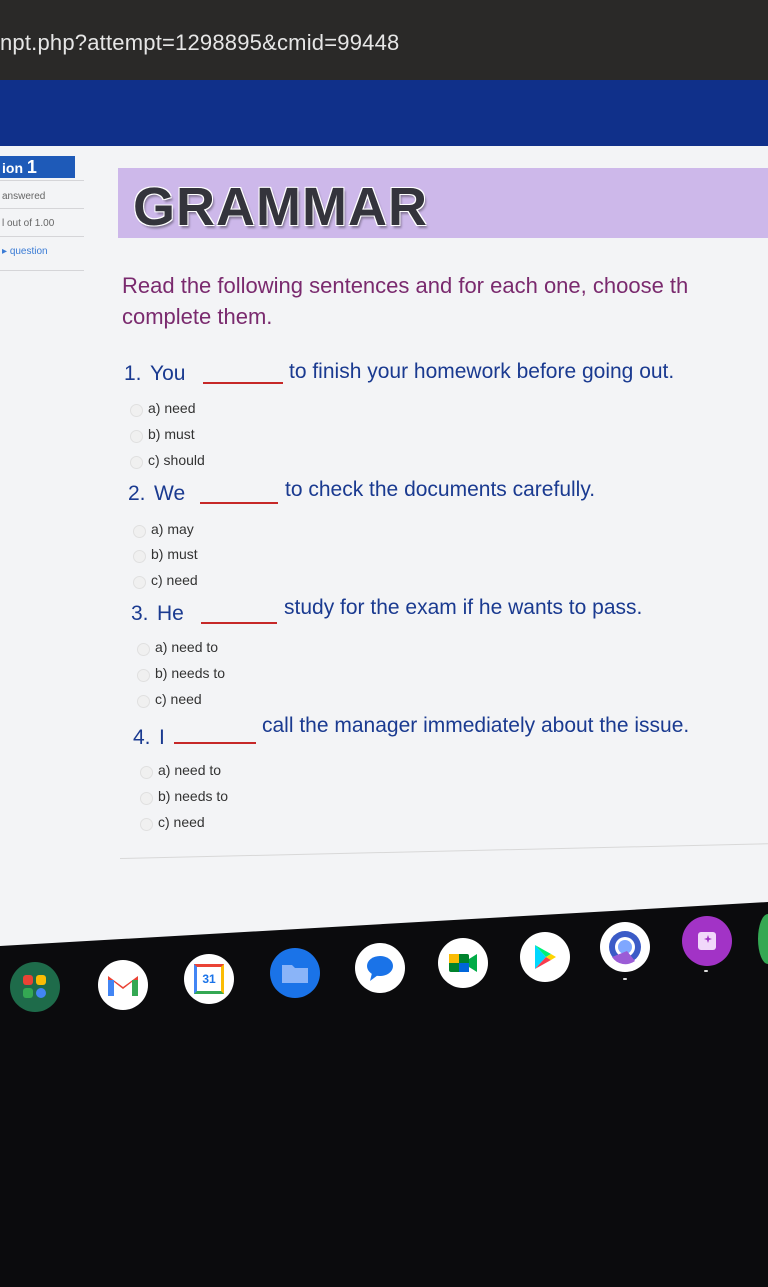 This screenshot has height=1287, width=768. Describe the element at coordinates (295, 973) in the screenshot. I see `files-icon` at that location.